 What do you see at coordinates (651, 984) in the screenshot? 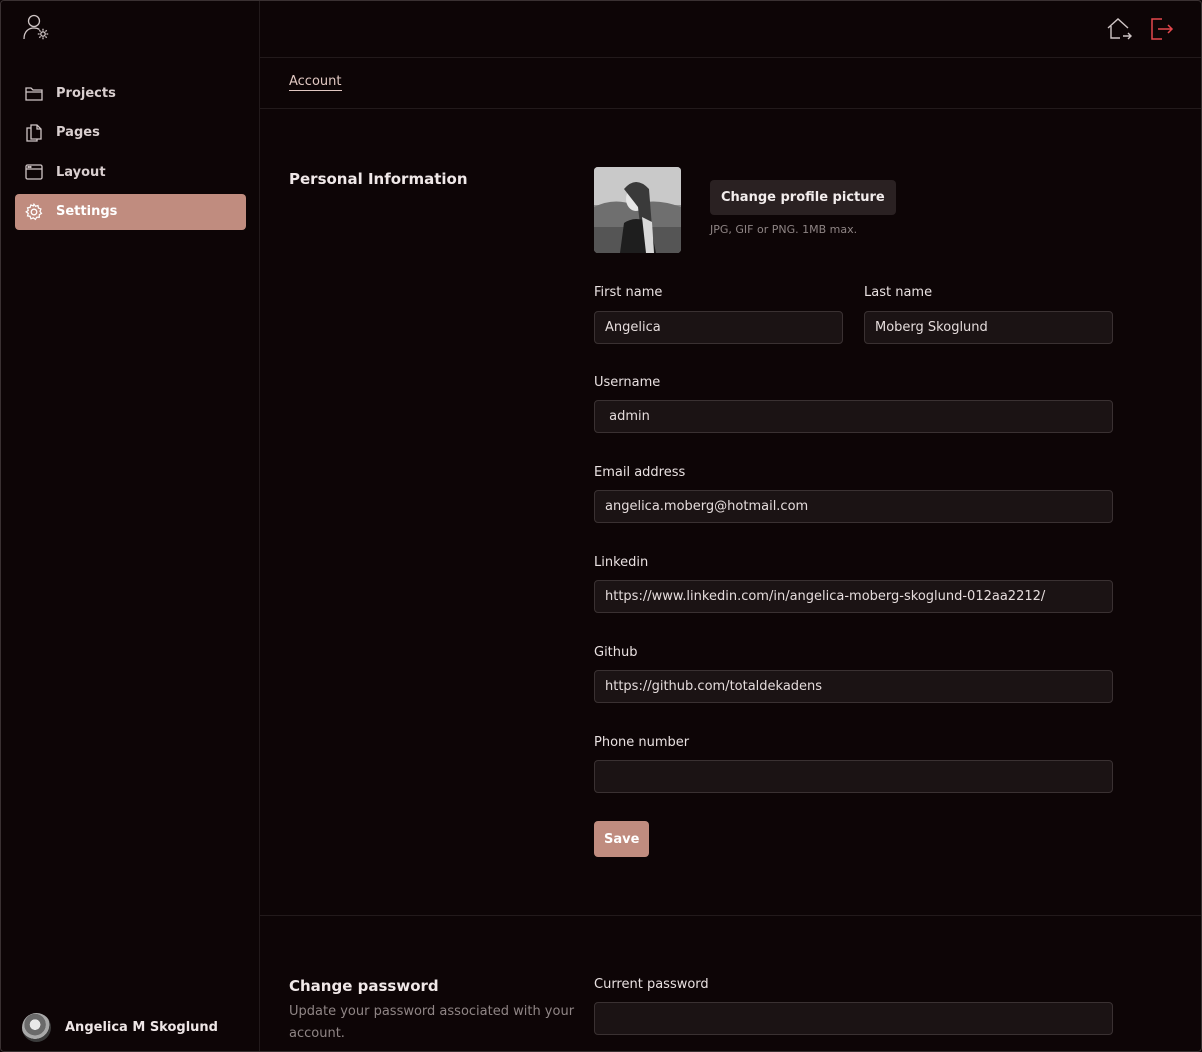
I see `current-password-label: Current password` at bounding box center [651, 984].